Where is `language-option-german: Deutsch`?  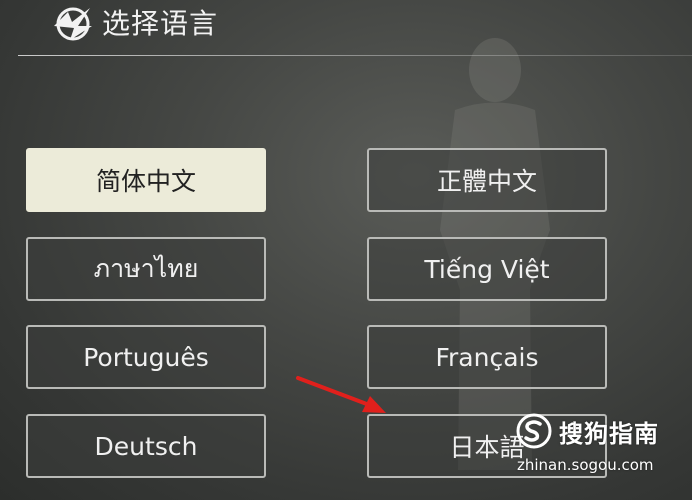 language-option-german: Deutsch is located at coordinates (146, 446).